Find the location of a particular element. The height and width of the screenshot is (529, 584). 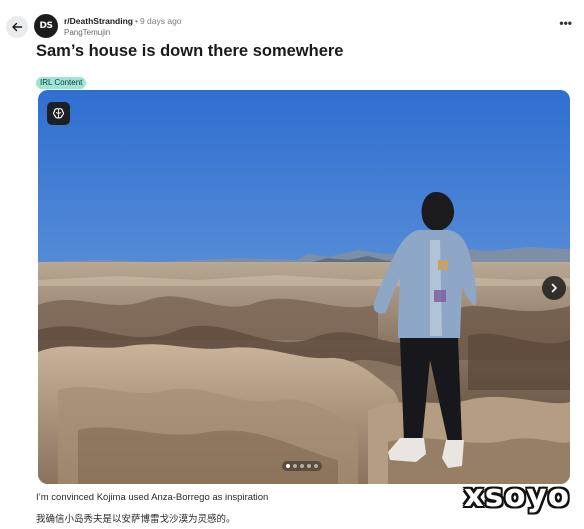

more-horizontal-icon: ••• is located at coordinates (565, 23).